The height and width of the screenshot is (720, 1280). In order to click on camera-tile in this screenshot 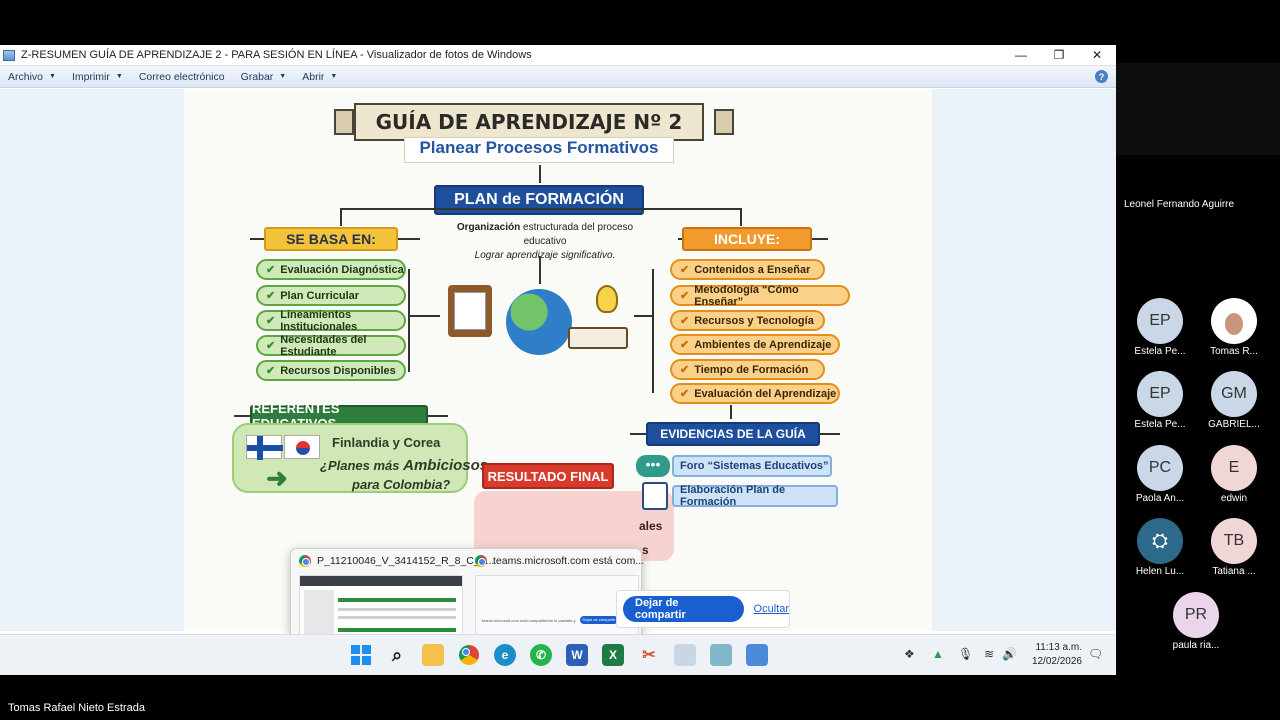, I will do `click(1198, 109)`.